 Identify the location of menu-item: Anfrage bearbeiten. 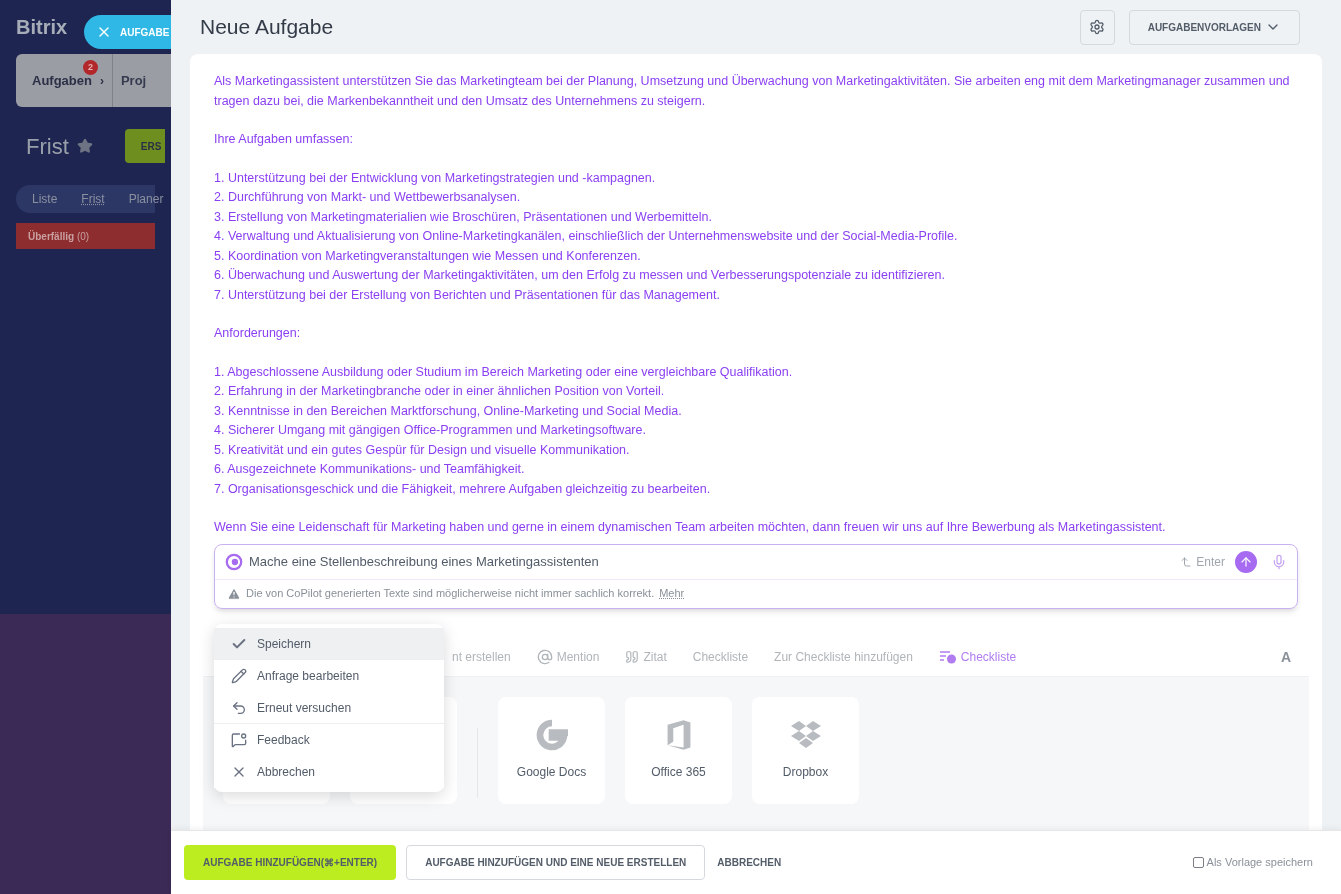
(329, 676).